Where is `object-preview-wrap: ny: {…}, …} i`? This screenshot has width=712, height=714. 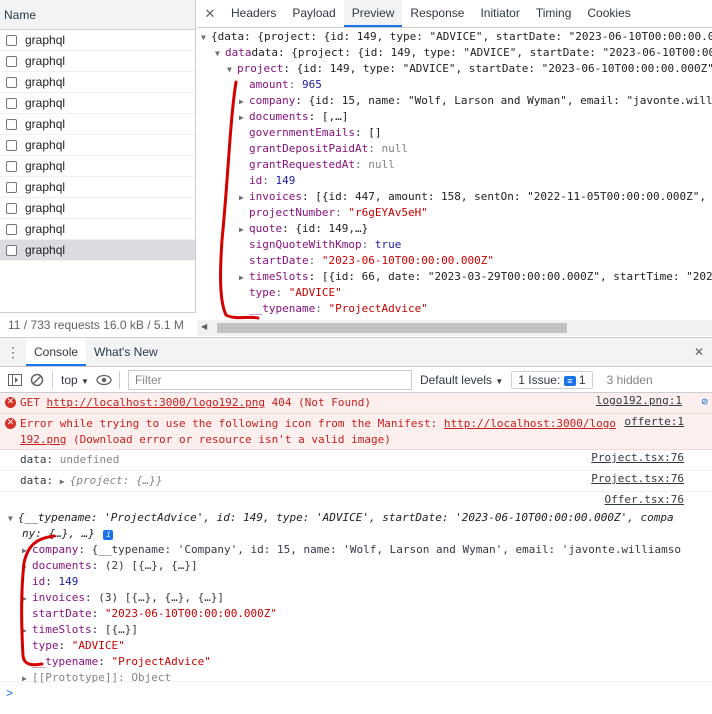
object-preview-wrap: ny: {…}, …} i is located at coordinates (367, 534).